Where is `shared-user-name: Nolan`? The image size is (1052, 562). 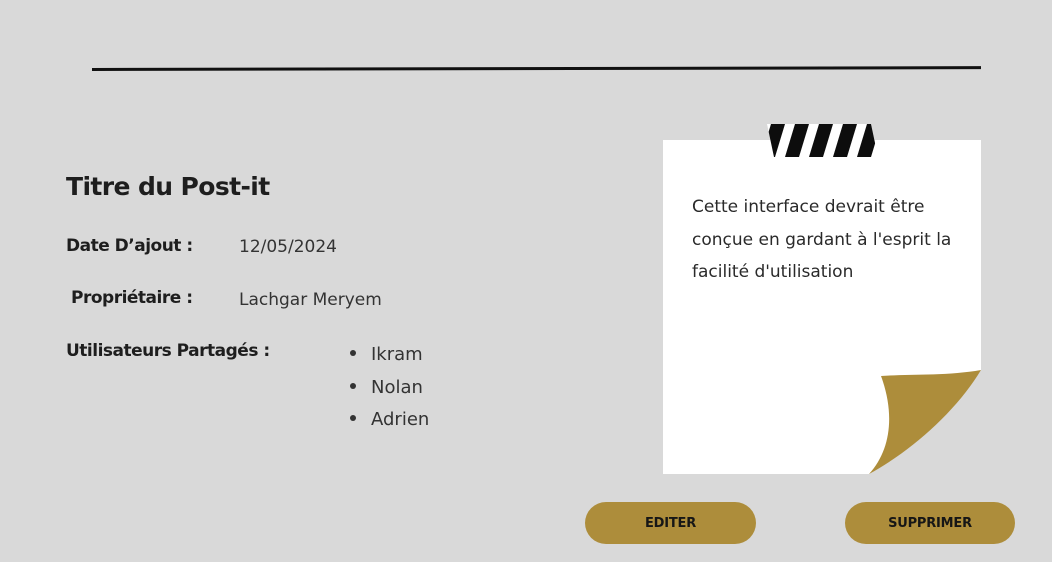 shared-user-name: Nolan is located at coordinates (397, 387).